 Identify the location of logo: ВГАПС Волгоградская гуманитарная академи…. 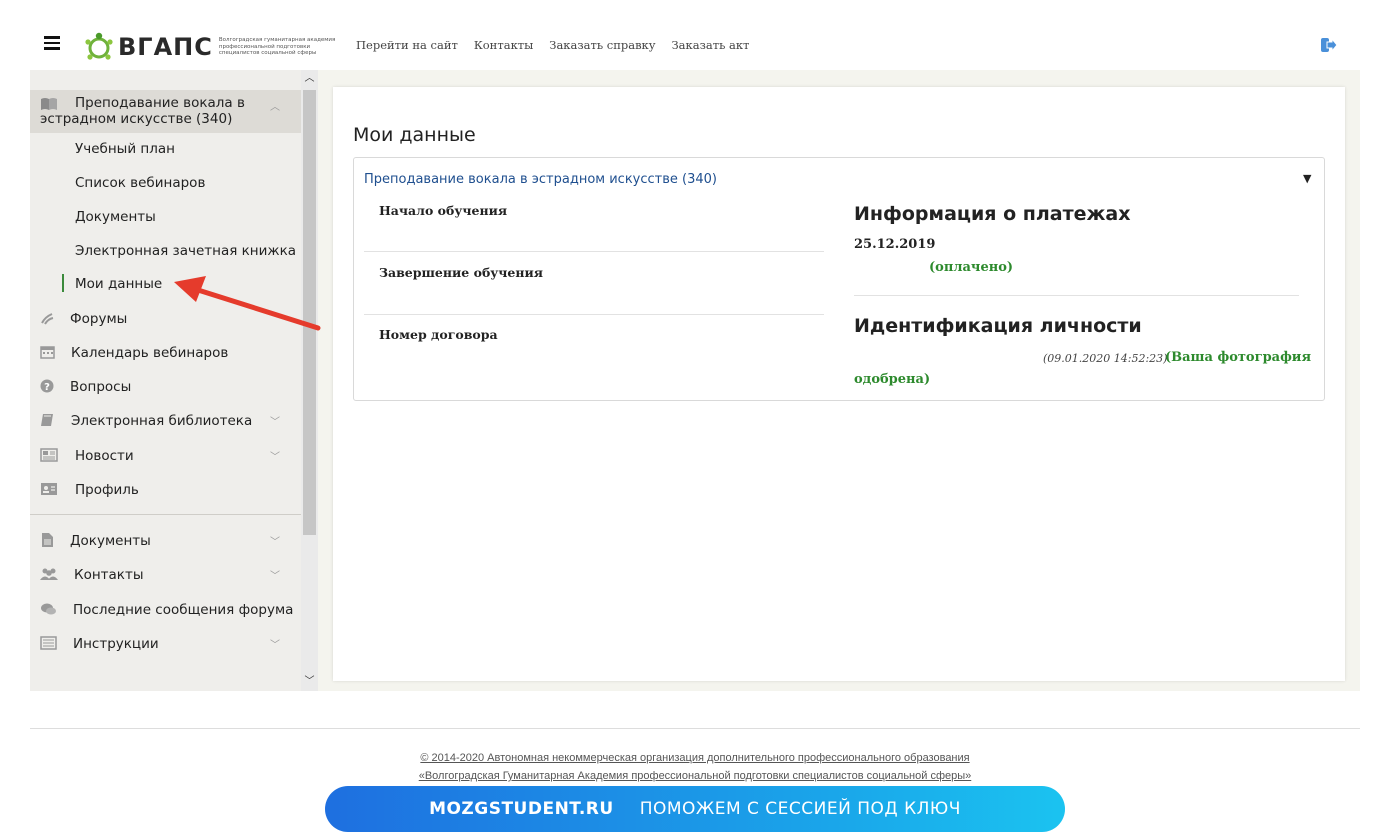
(212, 47).